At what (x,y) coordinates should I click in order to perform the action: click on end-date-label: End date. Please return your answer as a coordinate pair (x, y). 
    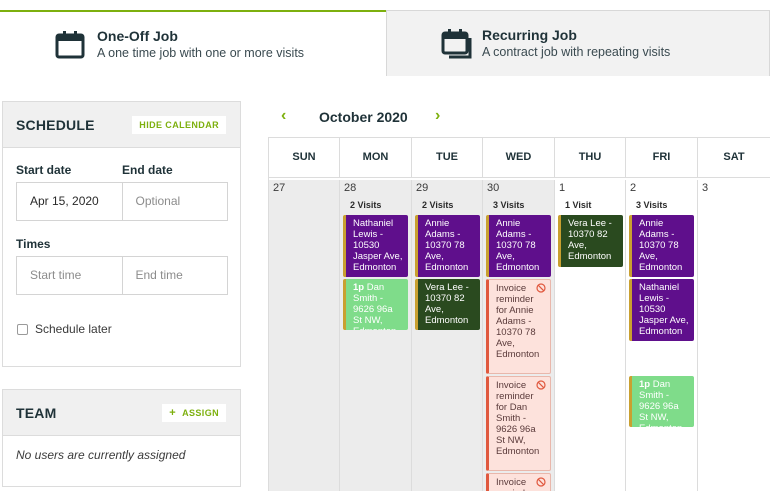
    Looking at the image, I should click on (147, 170).